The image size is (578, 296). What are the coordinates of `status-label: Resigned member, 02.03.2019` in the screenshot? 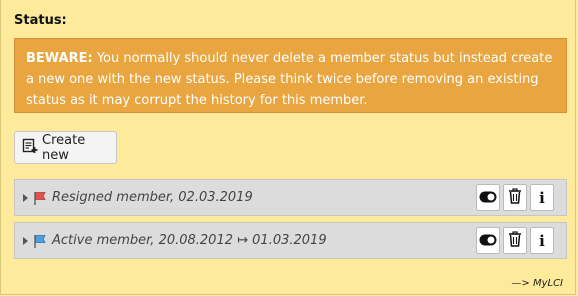 It's located at (152, 197).